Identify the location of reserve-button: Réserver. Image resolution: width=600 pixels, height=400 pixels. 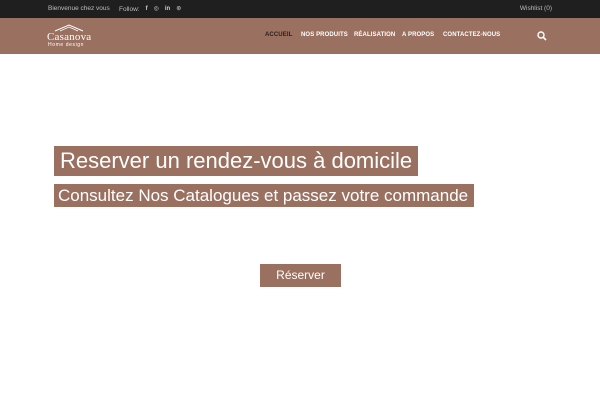
(300, 275).